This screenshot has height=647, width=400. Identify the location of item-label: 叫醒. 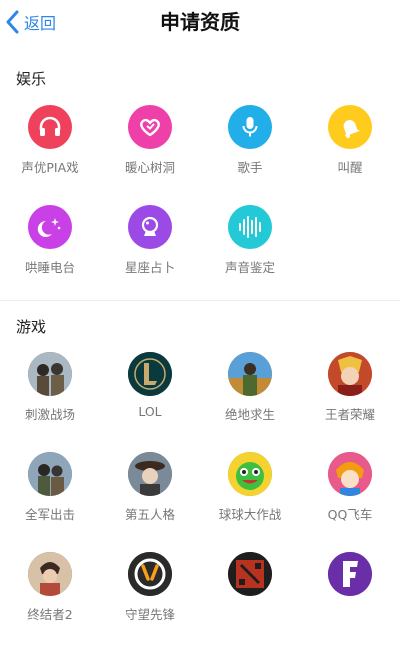
(350, 167).